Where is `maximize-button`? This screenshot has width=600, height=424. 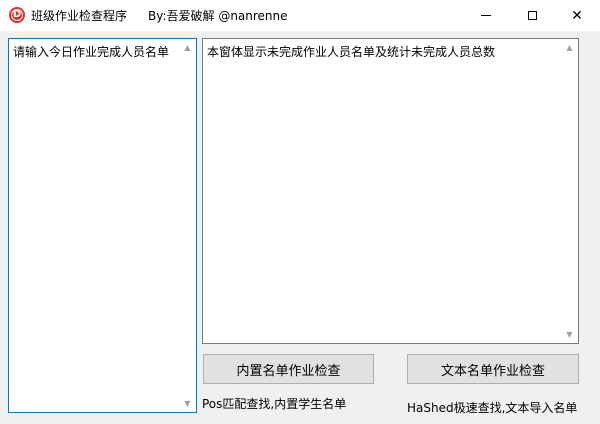 maximize-button is located at coordinates (532, 15).